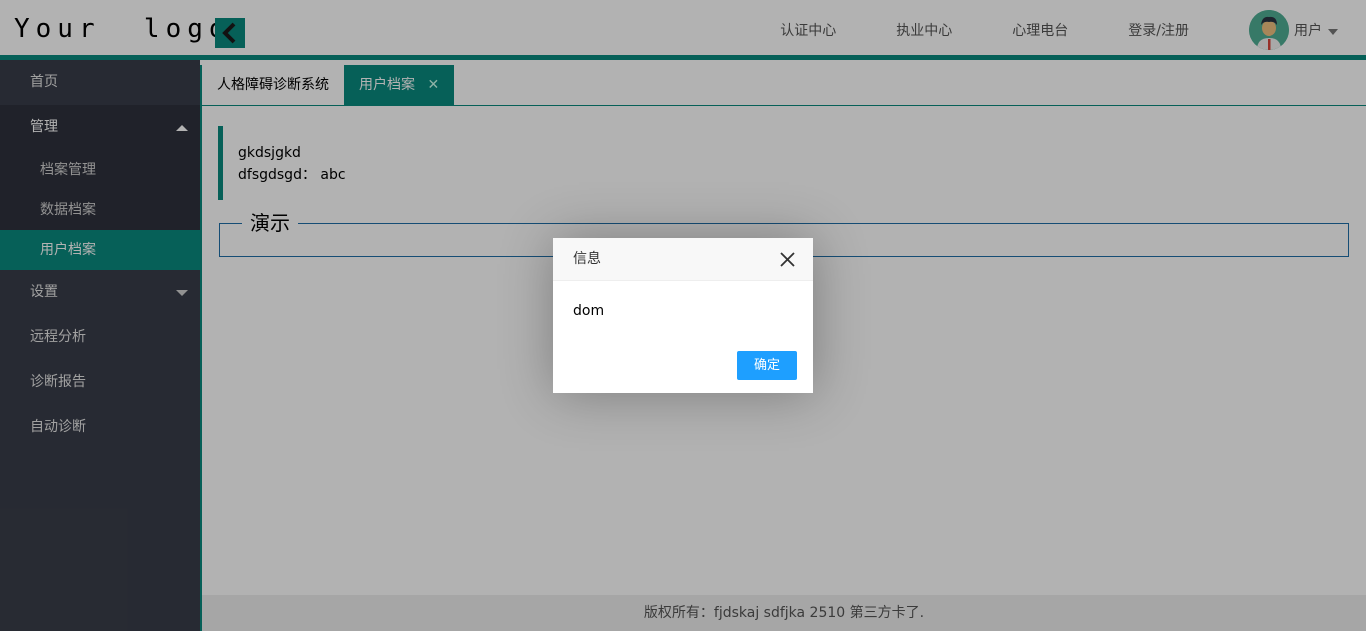 The image size is (1366, 631). I want to click on confirm-button: 确定, so click(767, 365).